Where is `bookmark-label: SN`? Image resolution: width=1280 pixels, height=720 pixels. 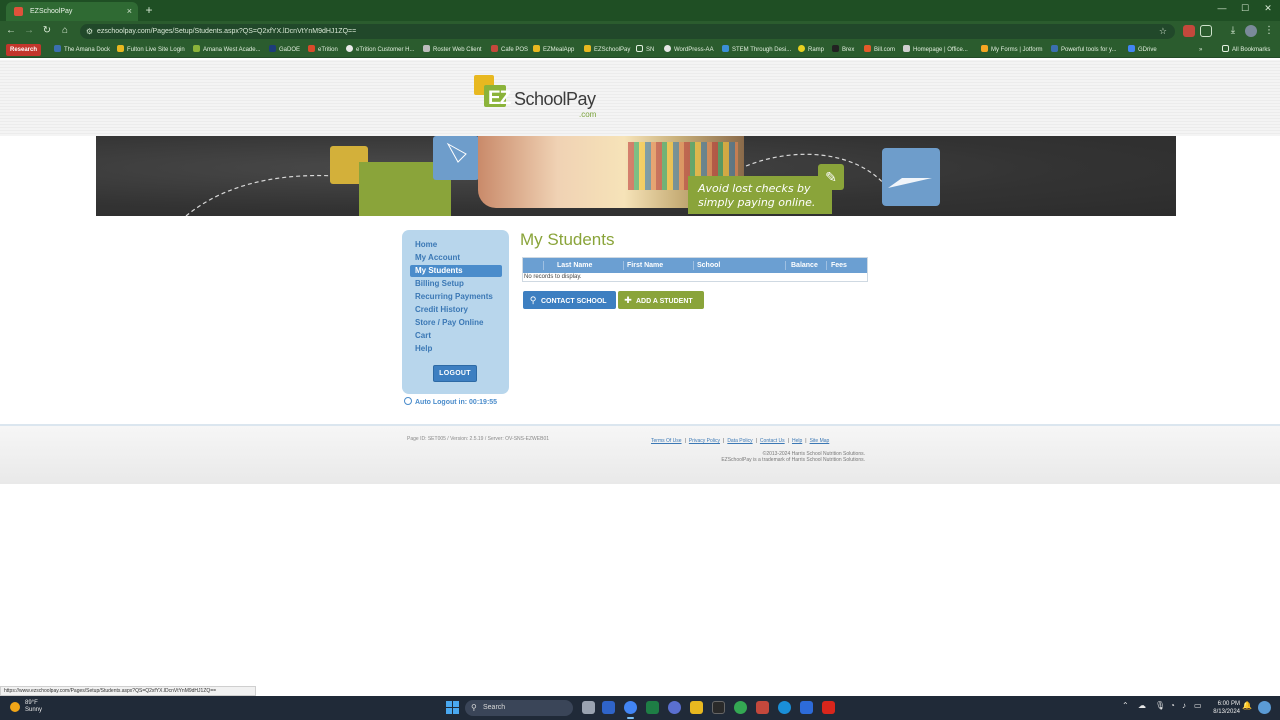 bookmark-label: SN is located at coordinates (650, 50).